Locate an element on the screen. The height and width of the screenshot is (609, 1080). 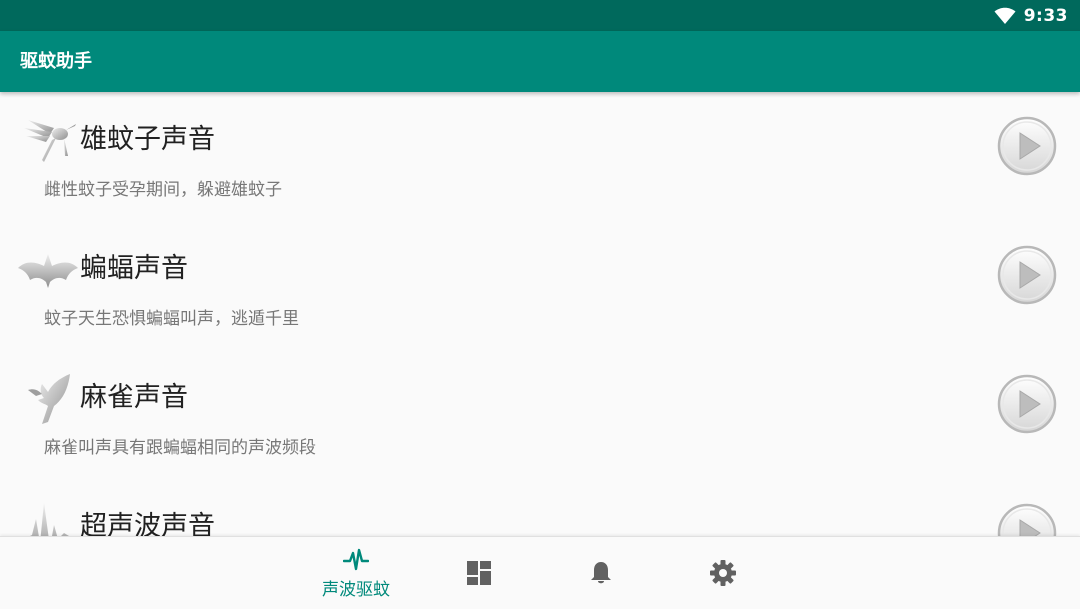
tab-sound-repel: 声波驱蚊 is located at coordinates (356, 573).